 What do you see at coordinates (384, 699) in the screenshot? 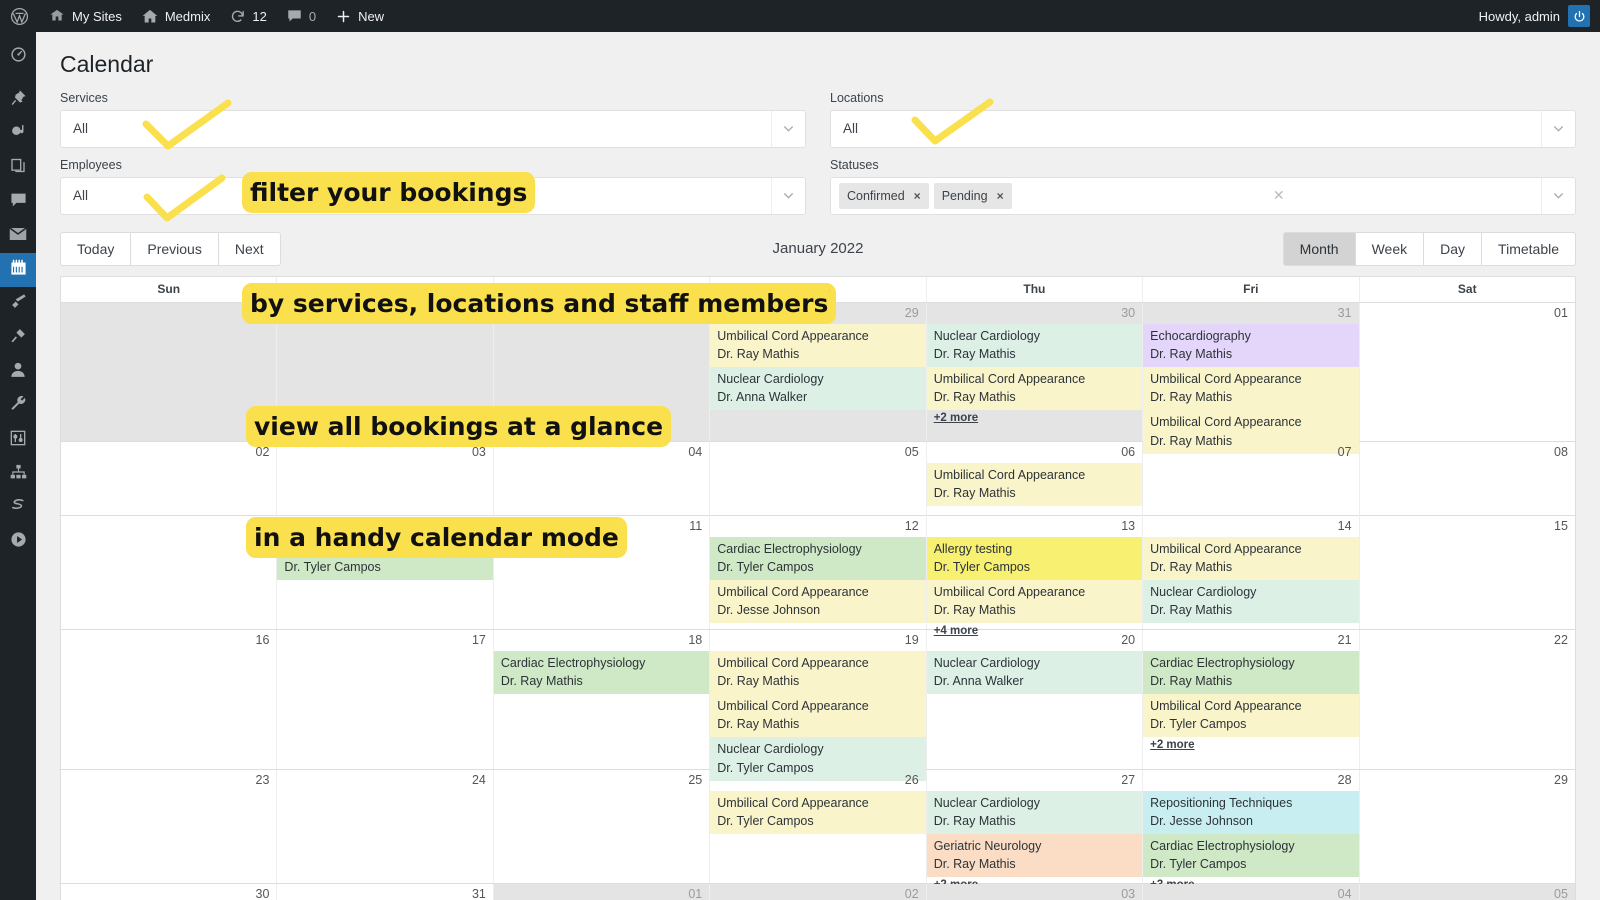
I see `calendar-day-cell: 17` at bounding box center [384, 699].